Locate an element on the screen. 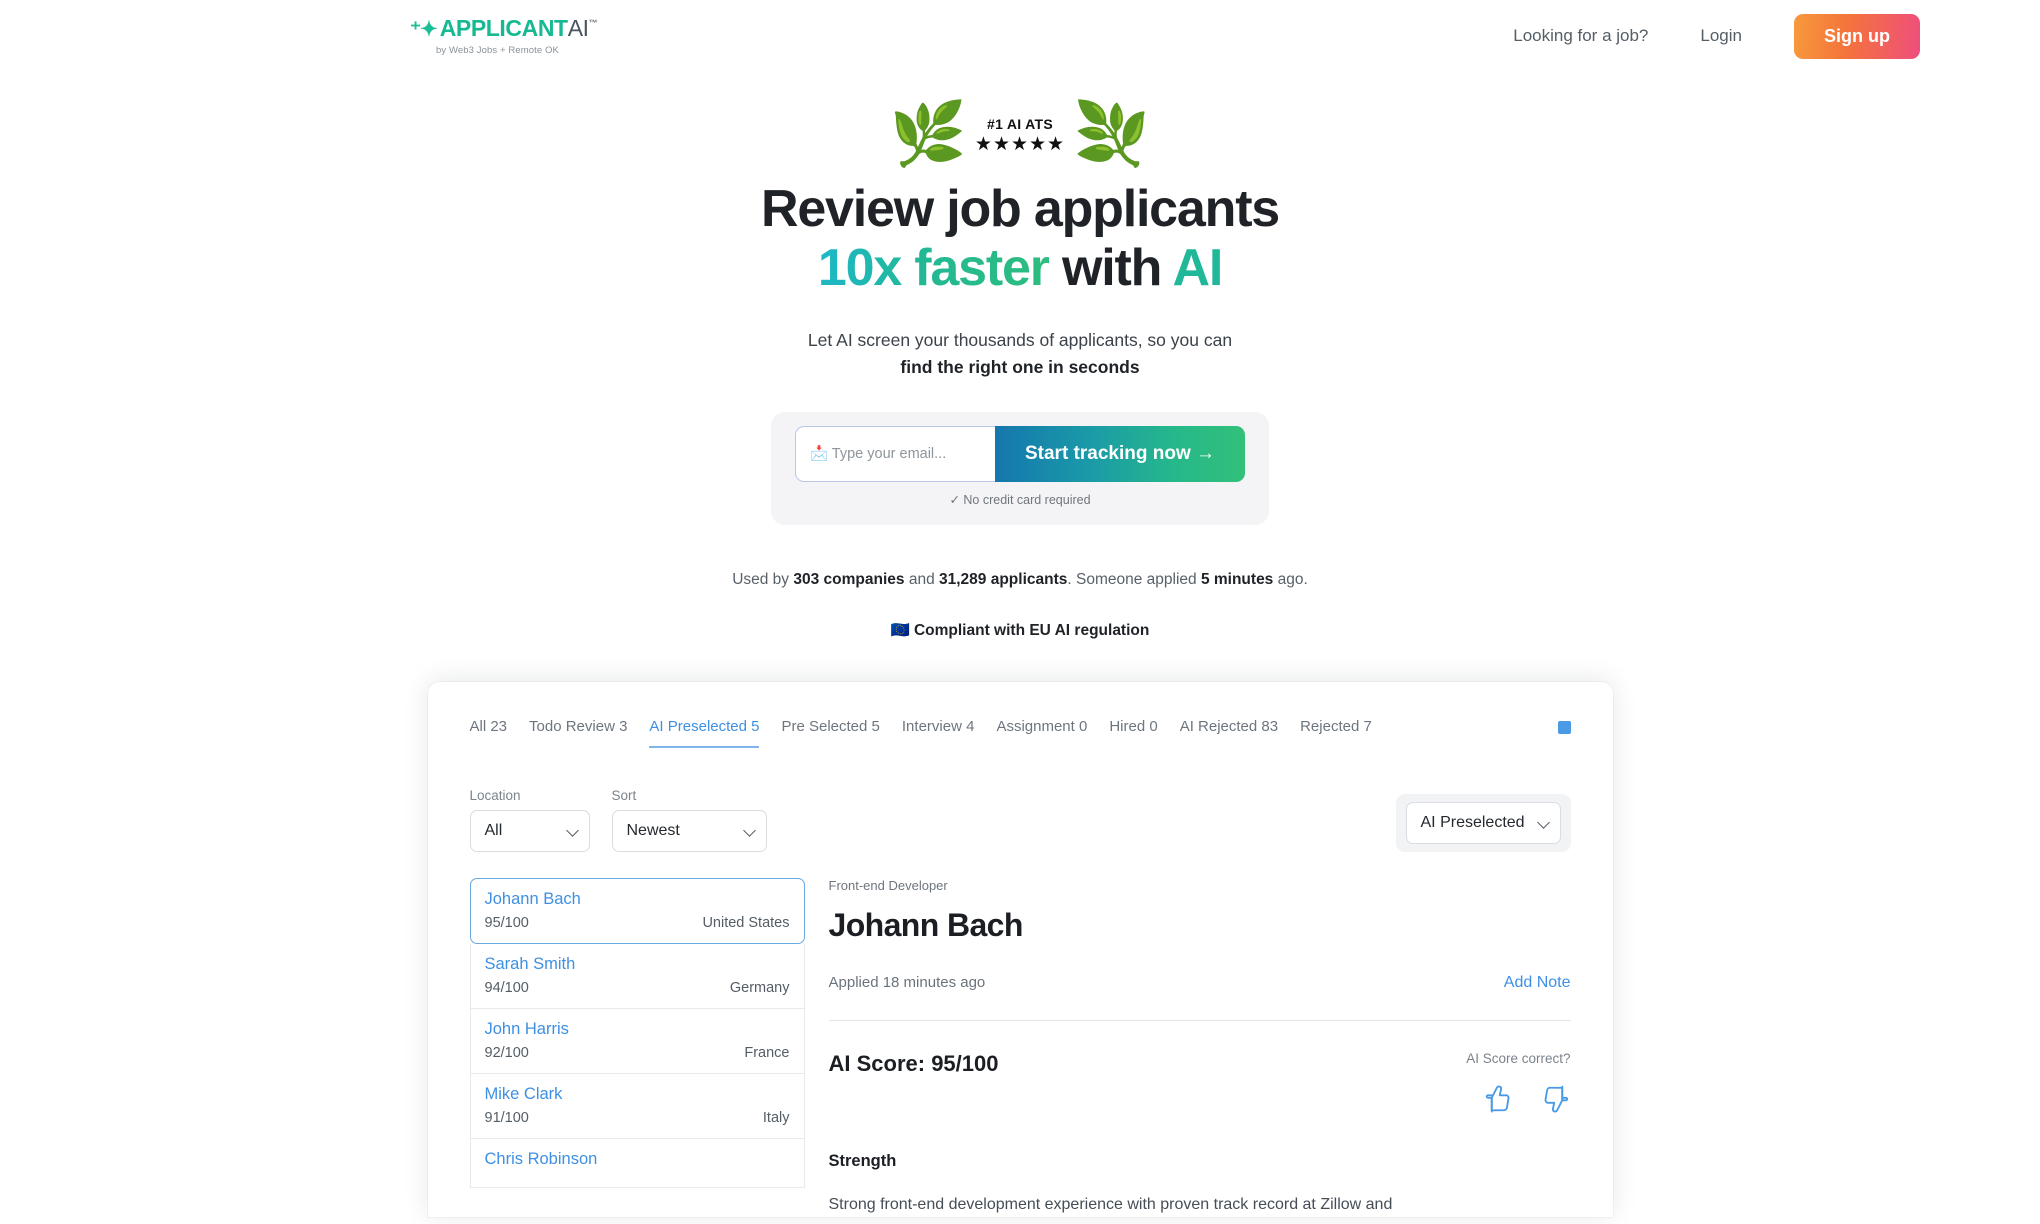 The image size is (2040, 1224). stage-select-wrapper: AI Preselected is located at coordinates (1483, 822).